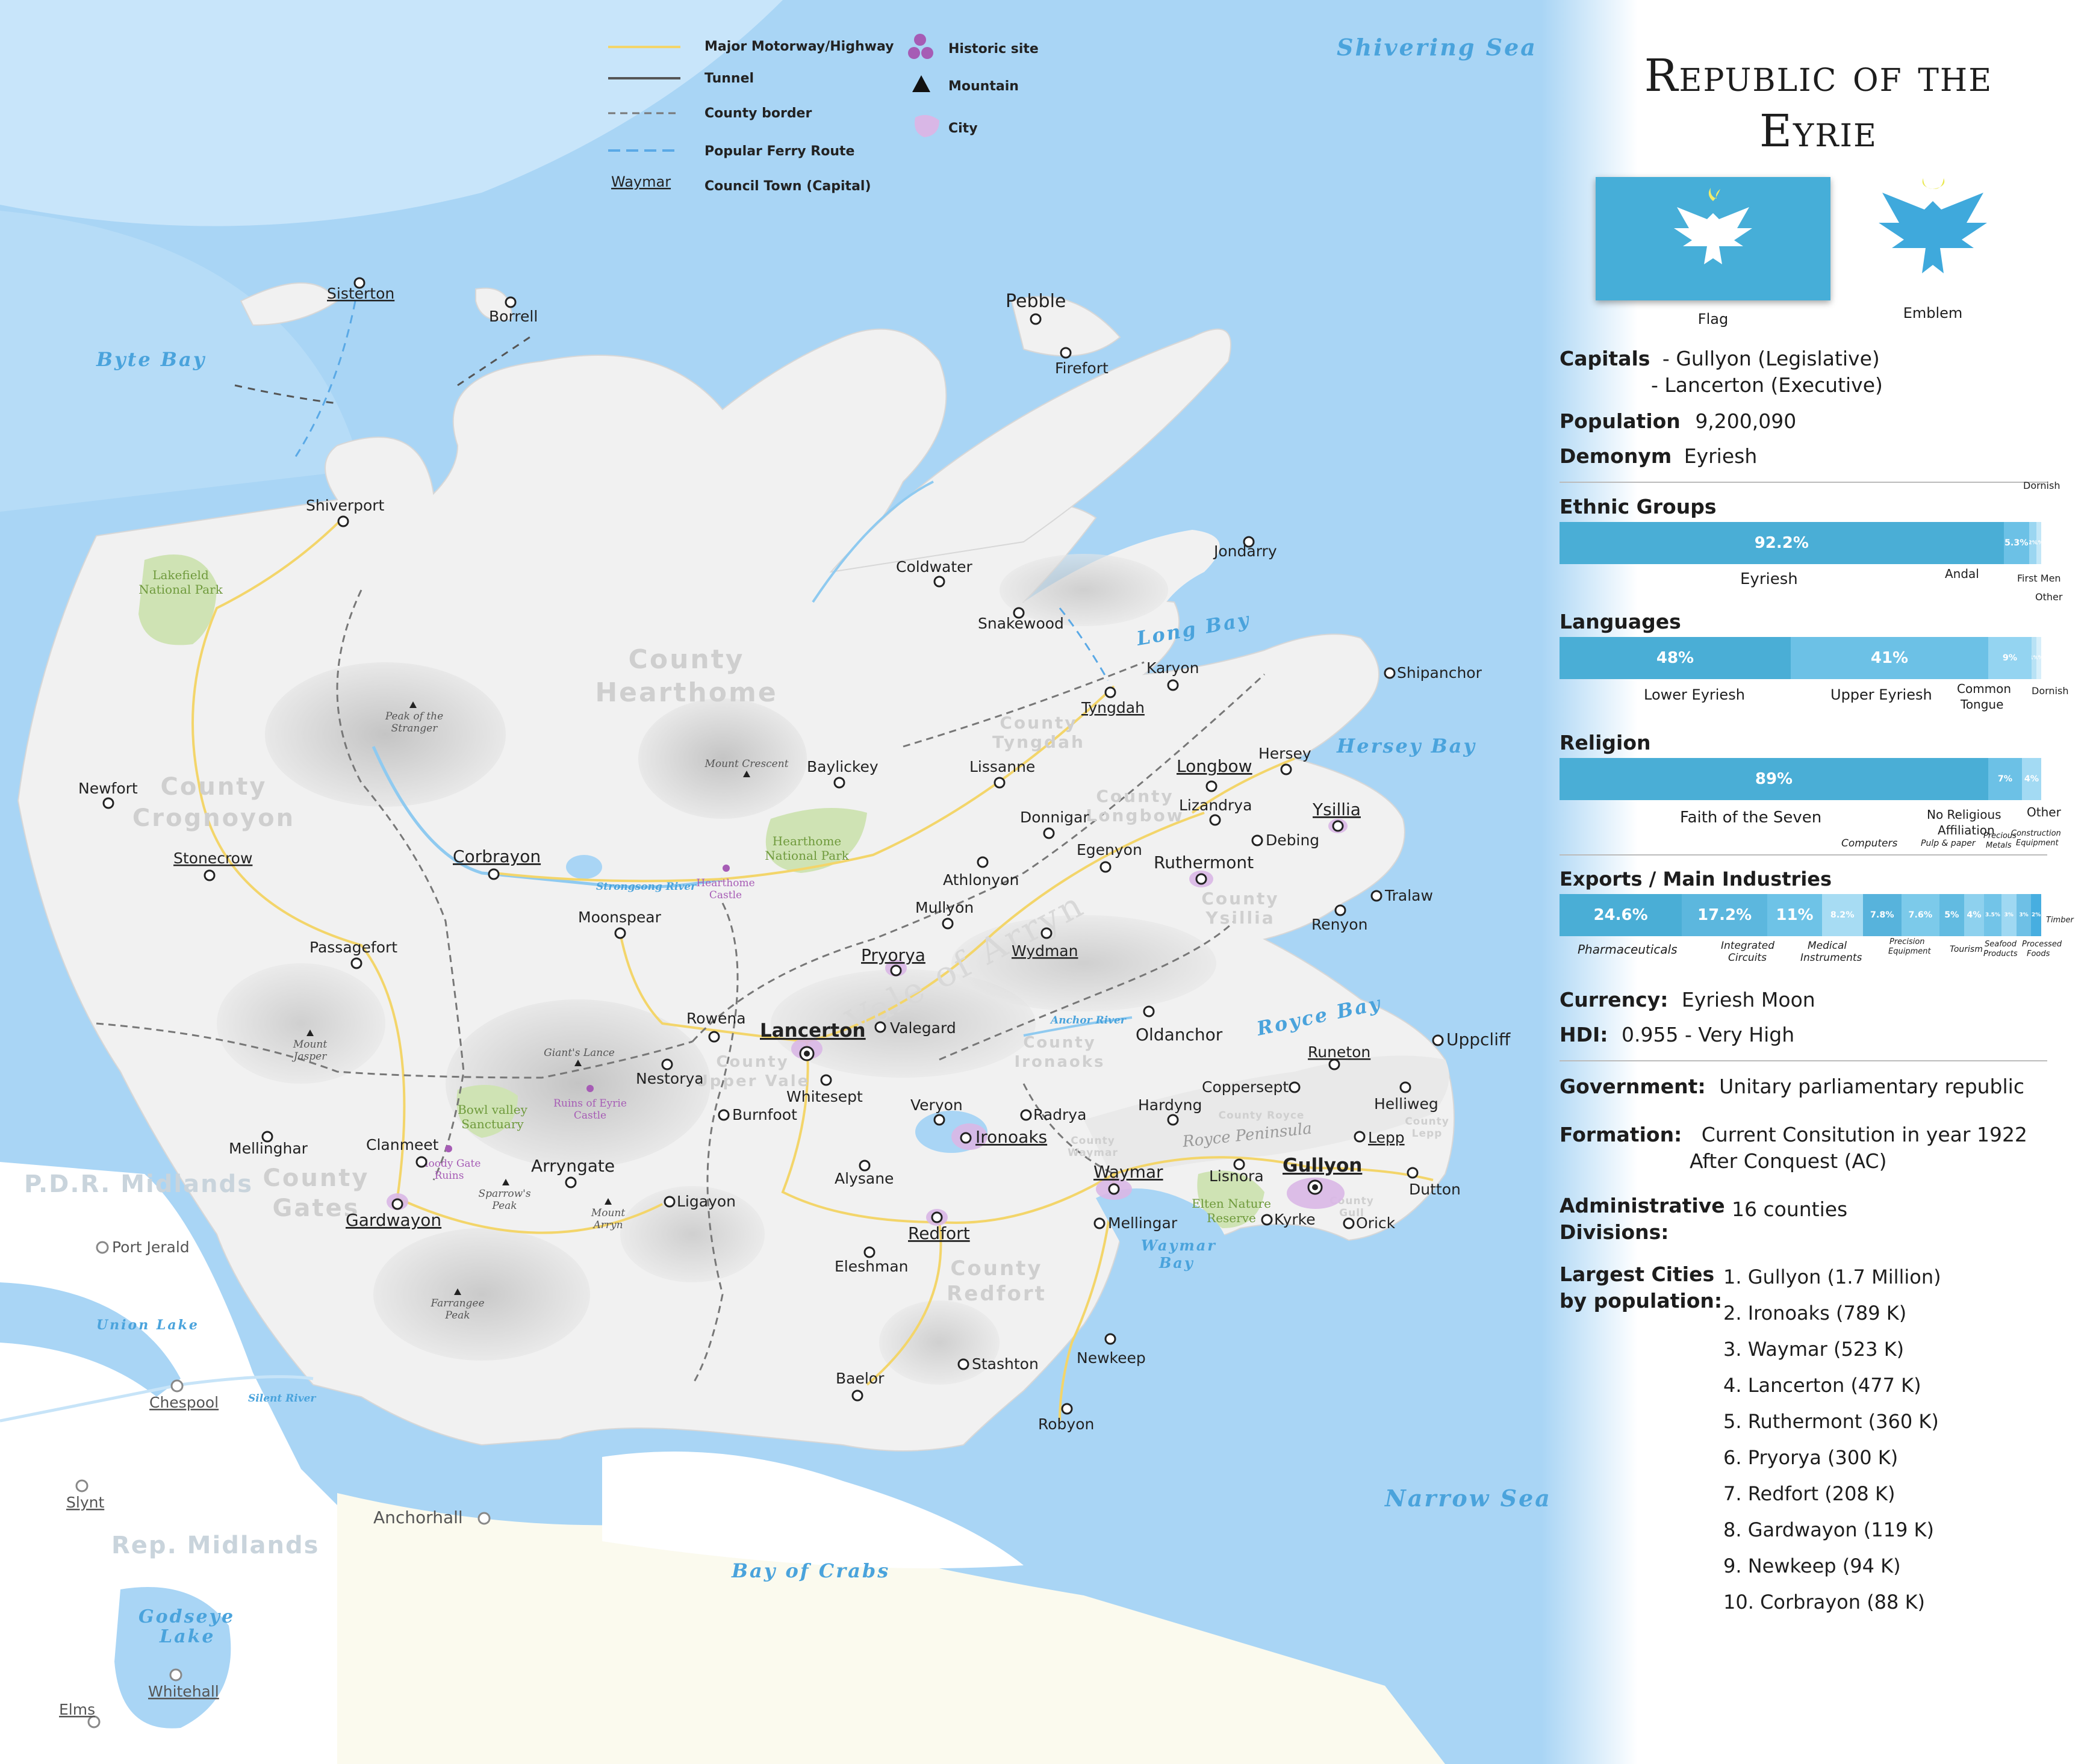  Describe the element at coordinates (1170, 1105) in the screenshot. I see `svg-text: Hardyng` at that location.